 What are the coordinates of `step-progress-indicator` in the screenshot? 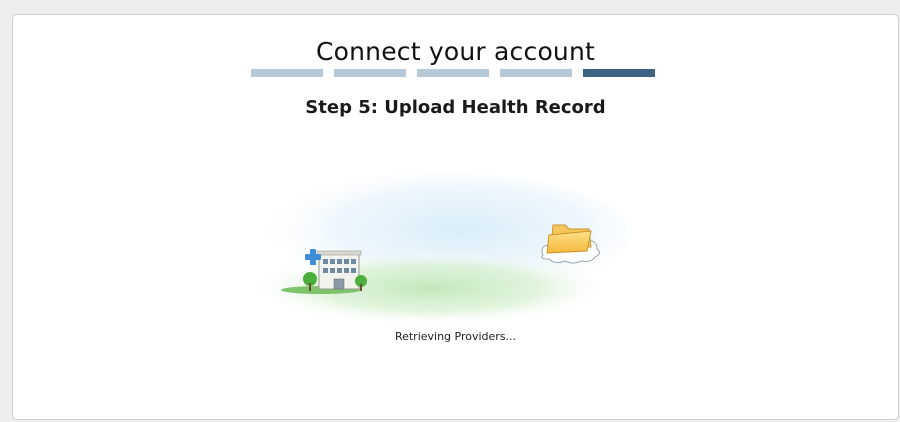 It's located at (453, 73).